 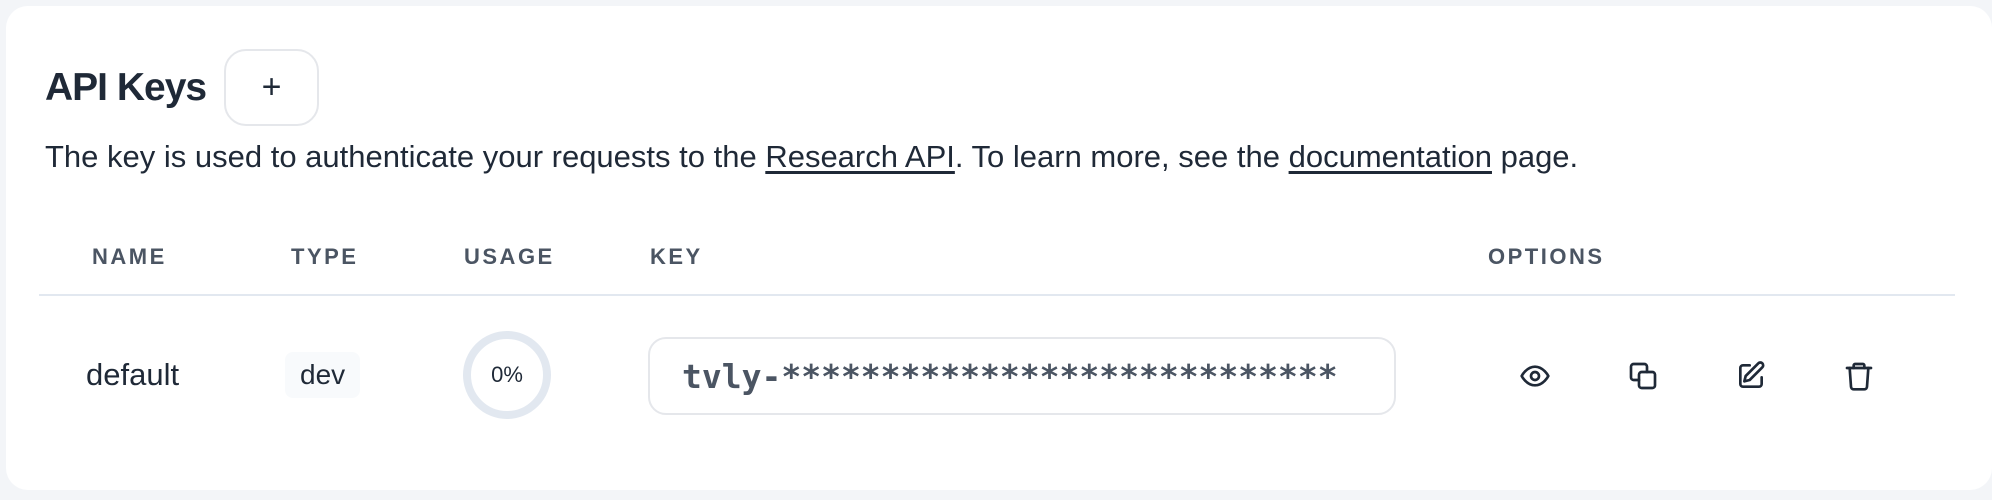 I want to click on add-key-button: +, so click(x=272, y=87).